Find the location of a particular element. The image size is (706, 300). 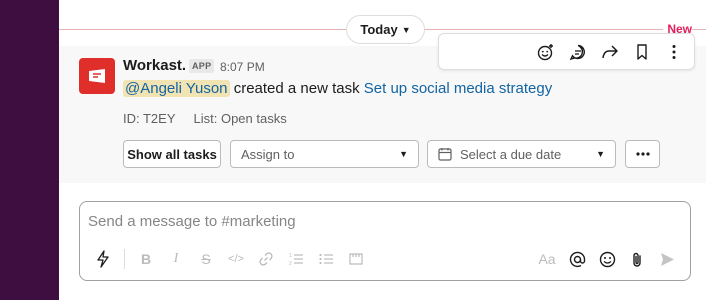

share-icon is located at coordinates (610, 51).